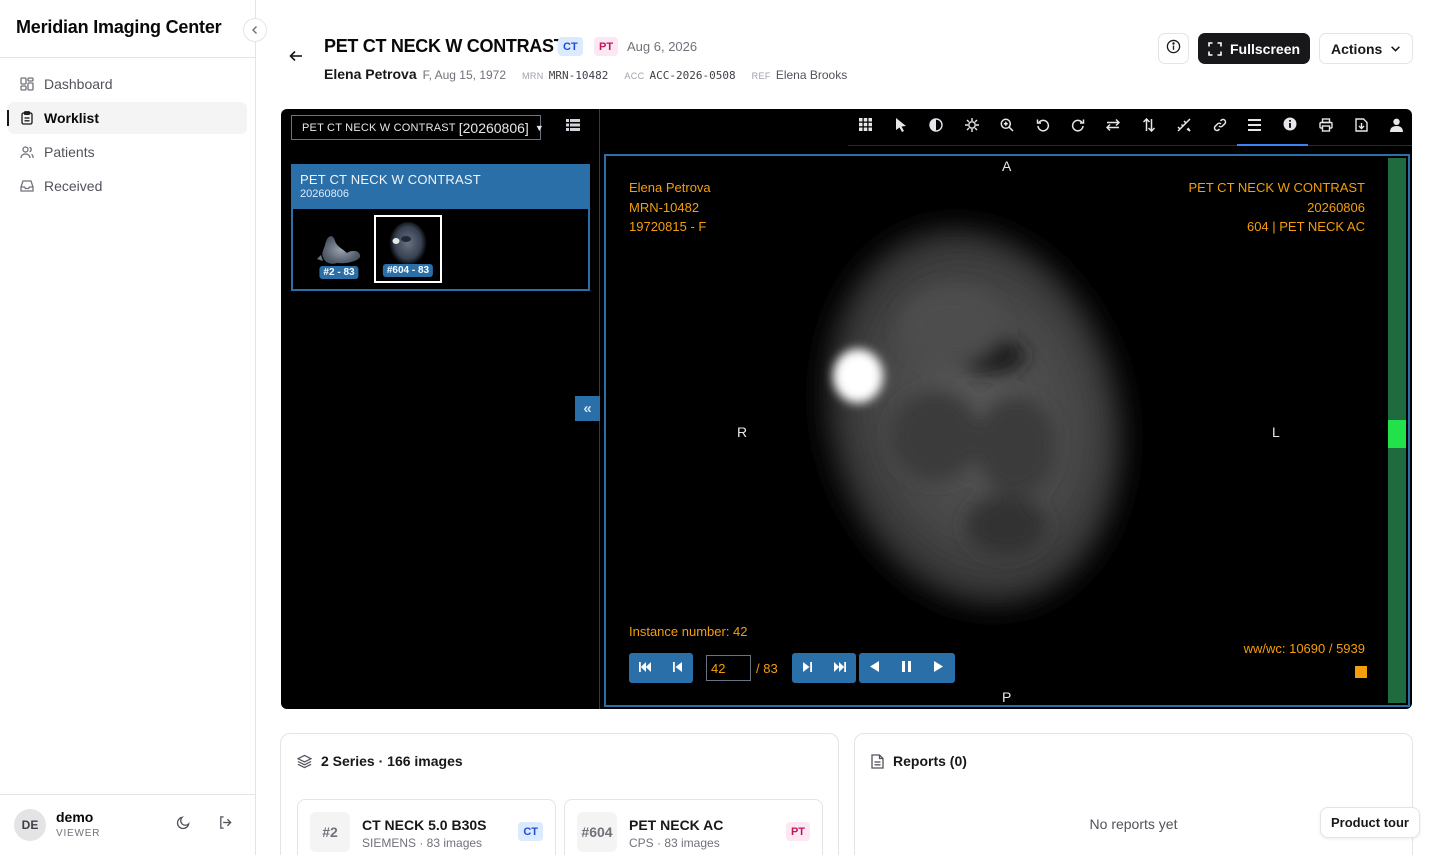 This screenshot has height=855, width=1437. Describe the element at coordinates (930, 761) in the screenshot. I see `reports-count: Reports (0)` at that location.